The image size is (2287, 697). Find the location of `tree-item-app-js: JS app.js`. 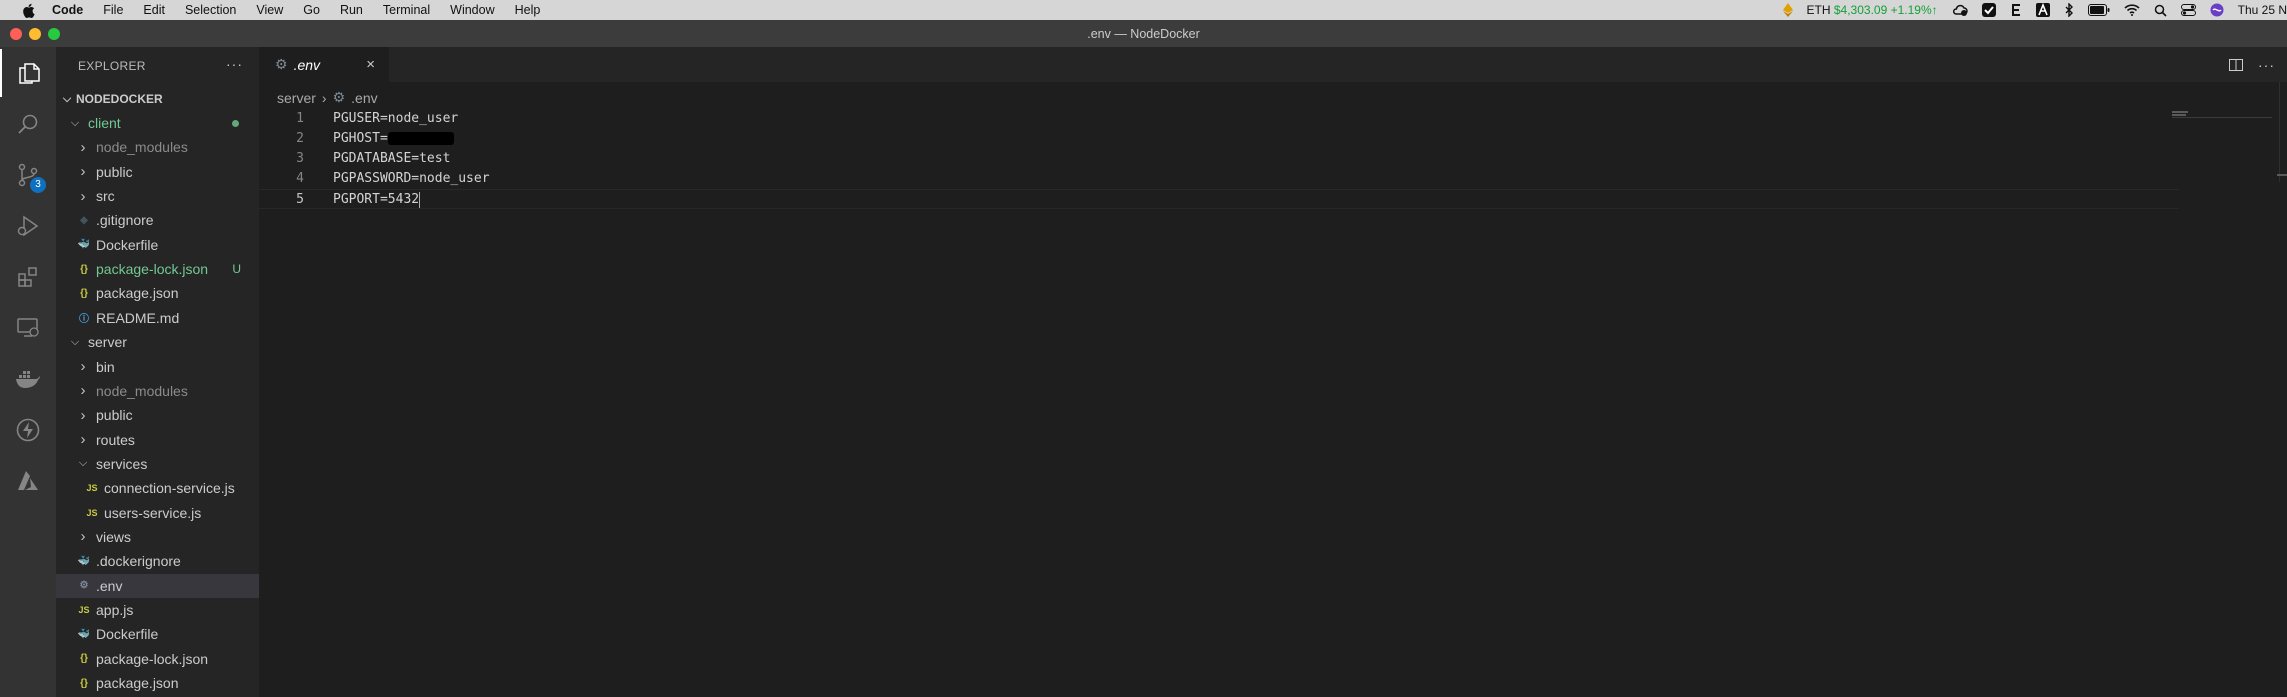

tree-item-app-js: JS app.js is located at coordinates (157, 610).